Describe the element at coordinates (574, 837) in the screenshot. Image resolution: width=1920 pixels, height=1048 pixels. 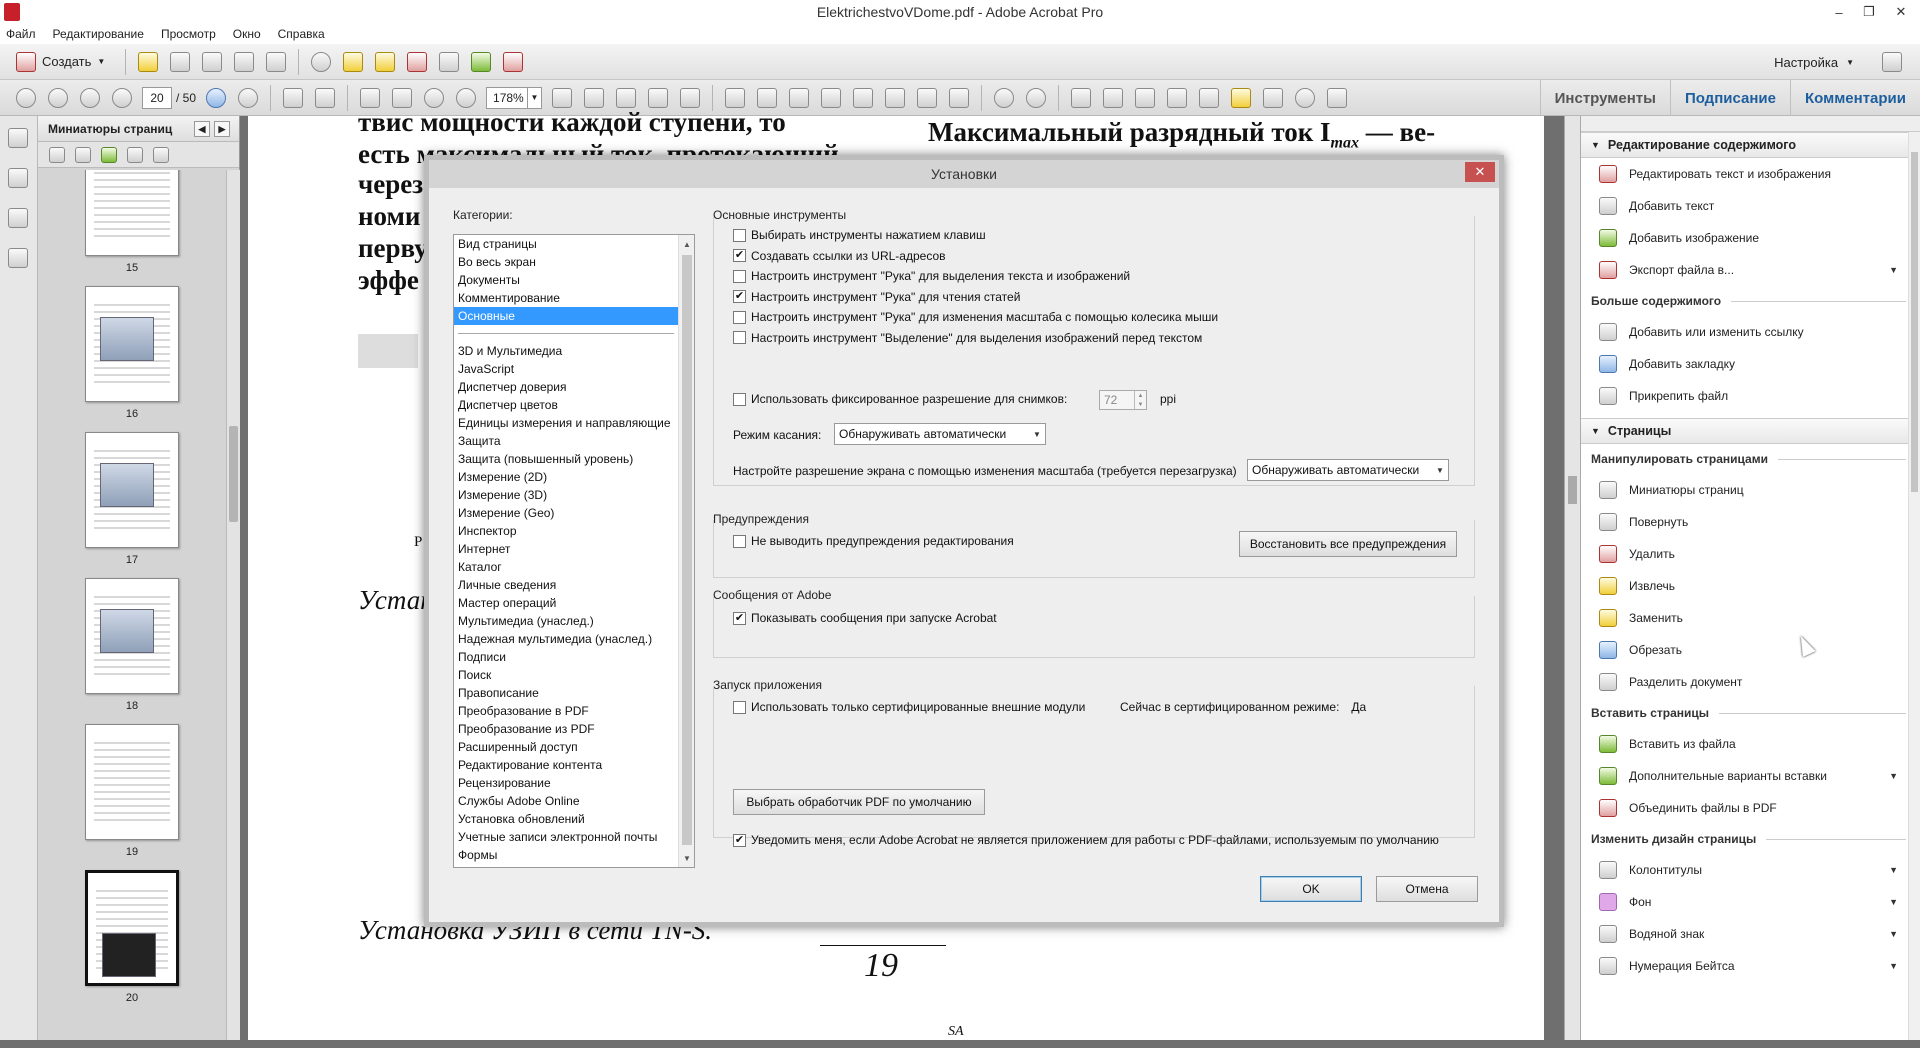
I see `category-item: Учетные записи электронной почты` at that location.